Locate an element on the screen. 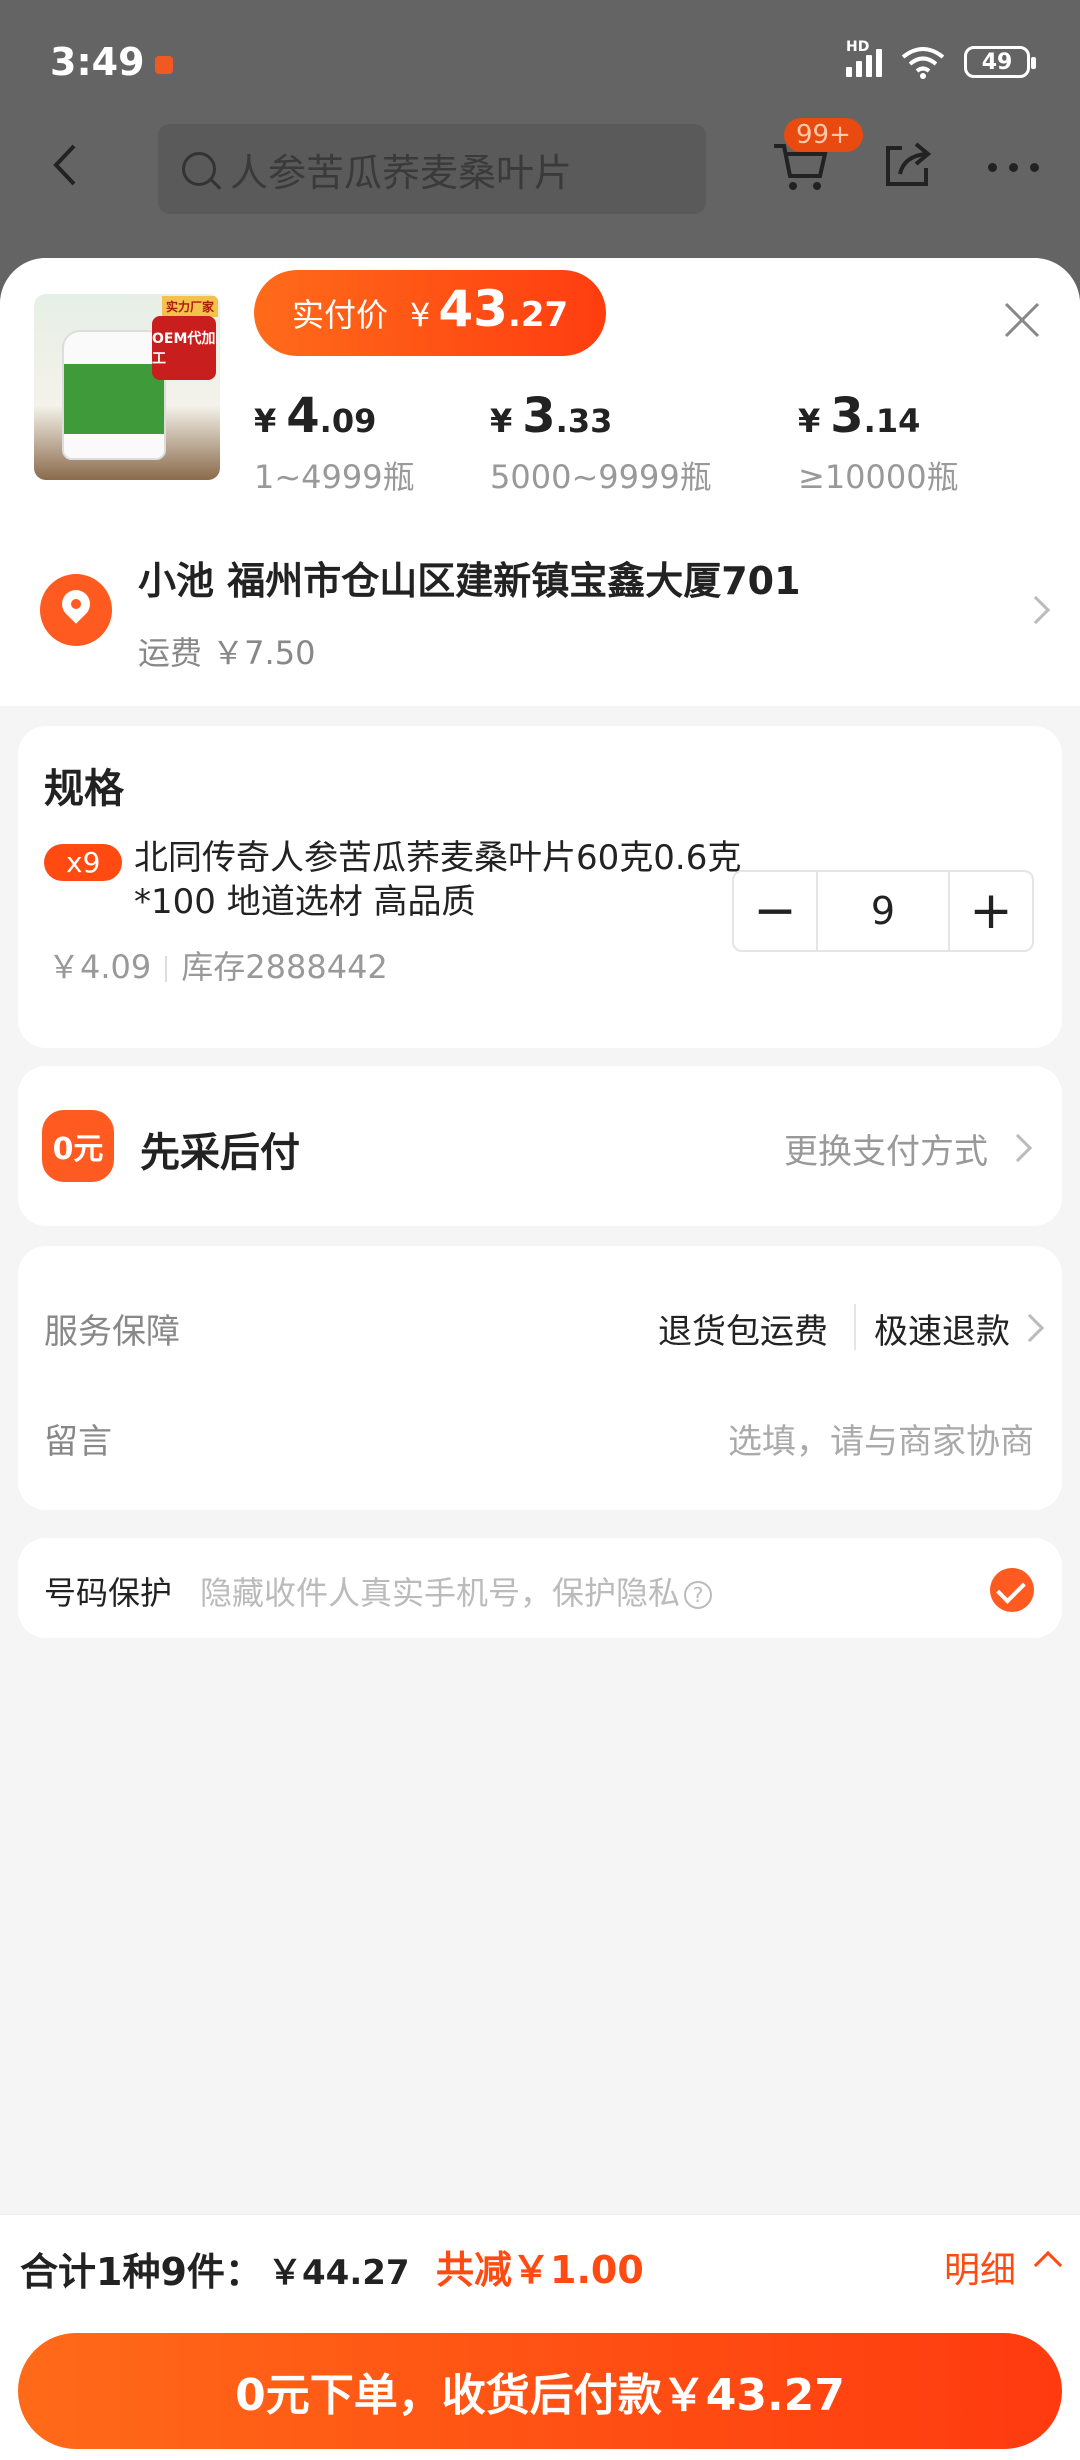 This screenshot has height=2460, width=1080. signal-icon: HD is located at coordinates (864, 58).